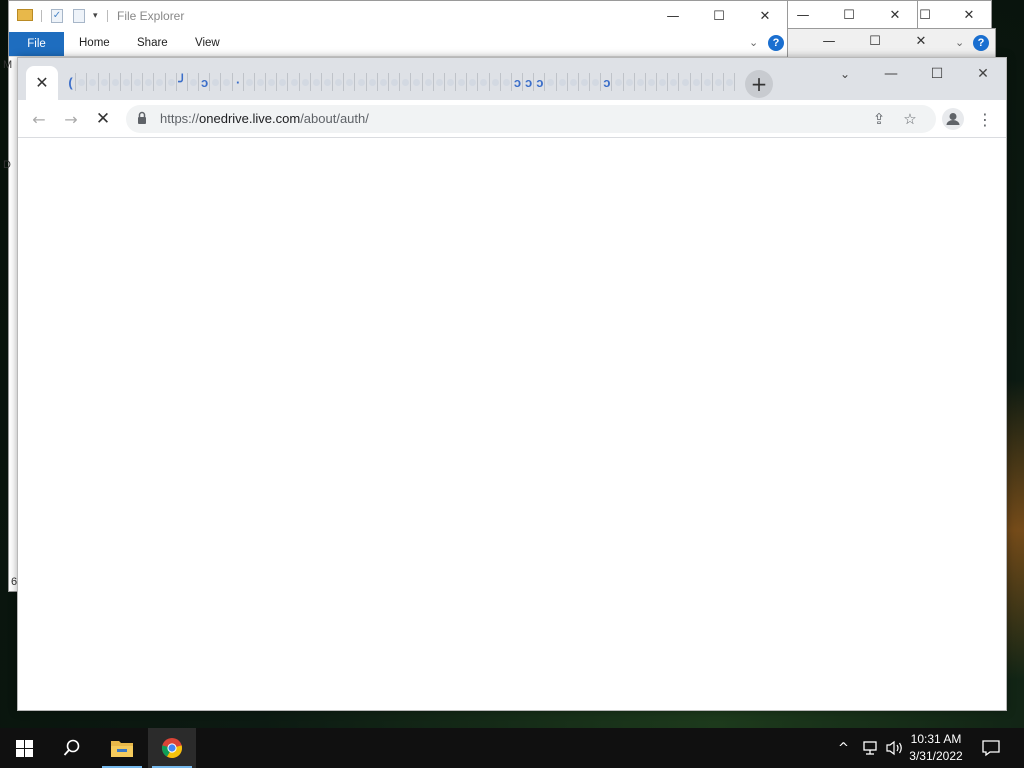 The height and width of the screenshot is (768, 1024). I want to click on tab-home: Home, so click(94, 43).